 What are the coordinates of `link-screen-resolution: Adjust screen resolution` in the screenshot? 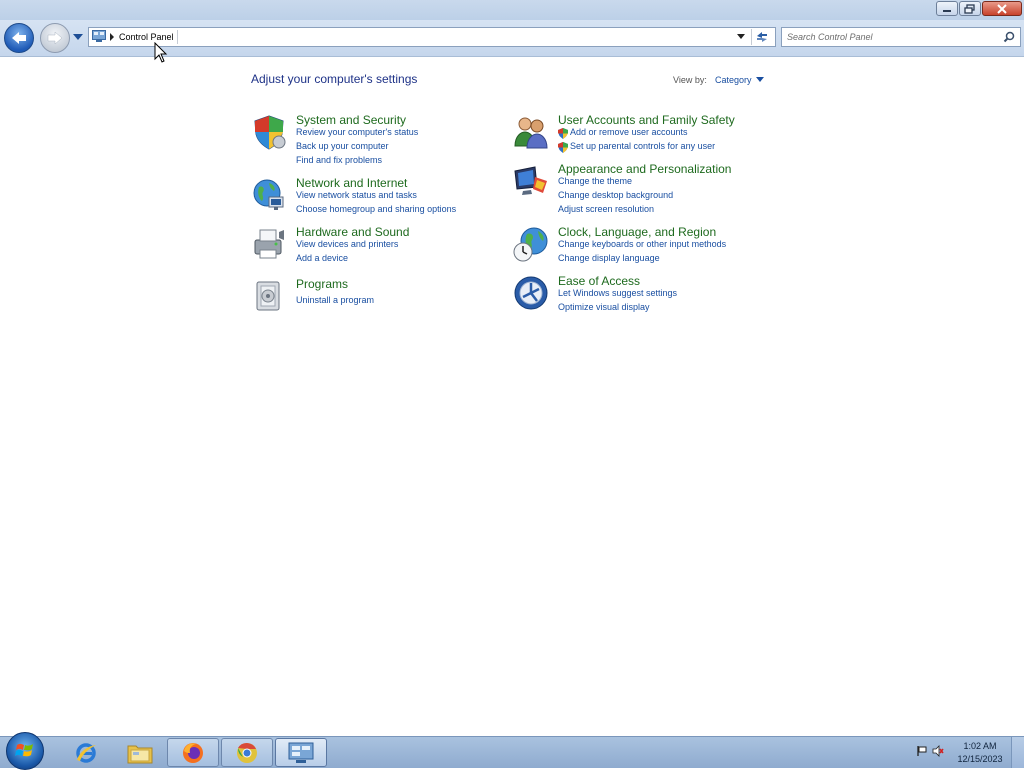 It's located at (606, 209).